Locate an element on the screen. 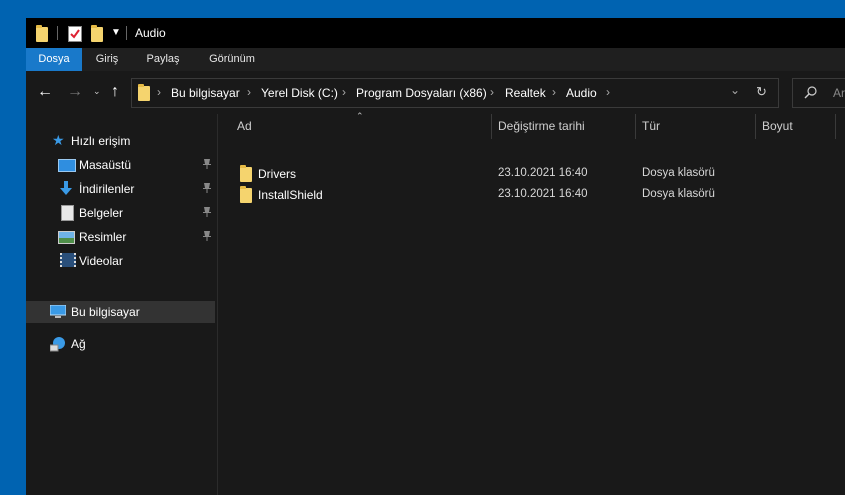  search-icon is located at coordinates (810, 92).